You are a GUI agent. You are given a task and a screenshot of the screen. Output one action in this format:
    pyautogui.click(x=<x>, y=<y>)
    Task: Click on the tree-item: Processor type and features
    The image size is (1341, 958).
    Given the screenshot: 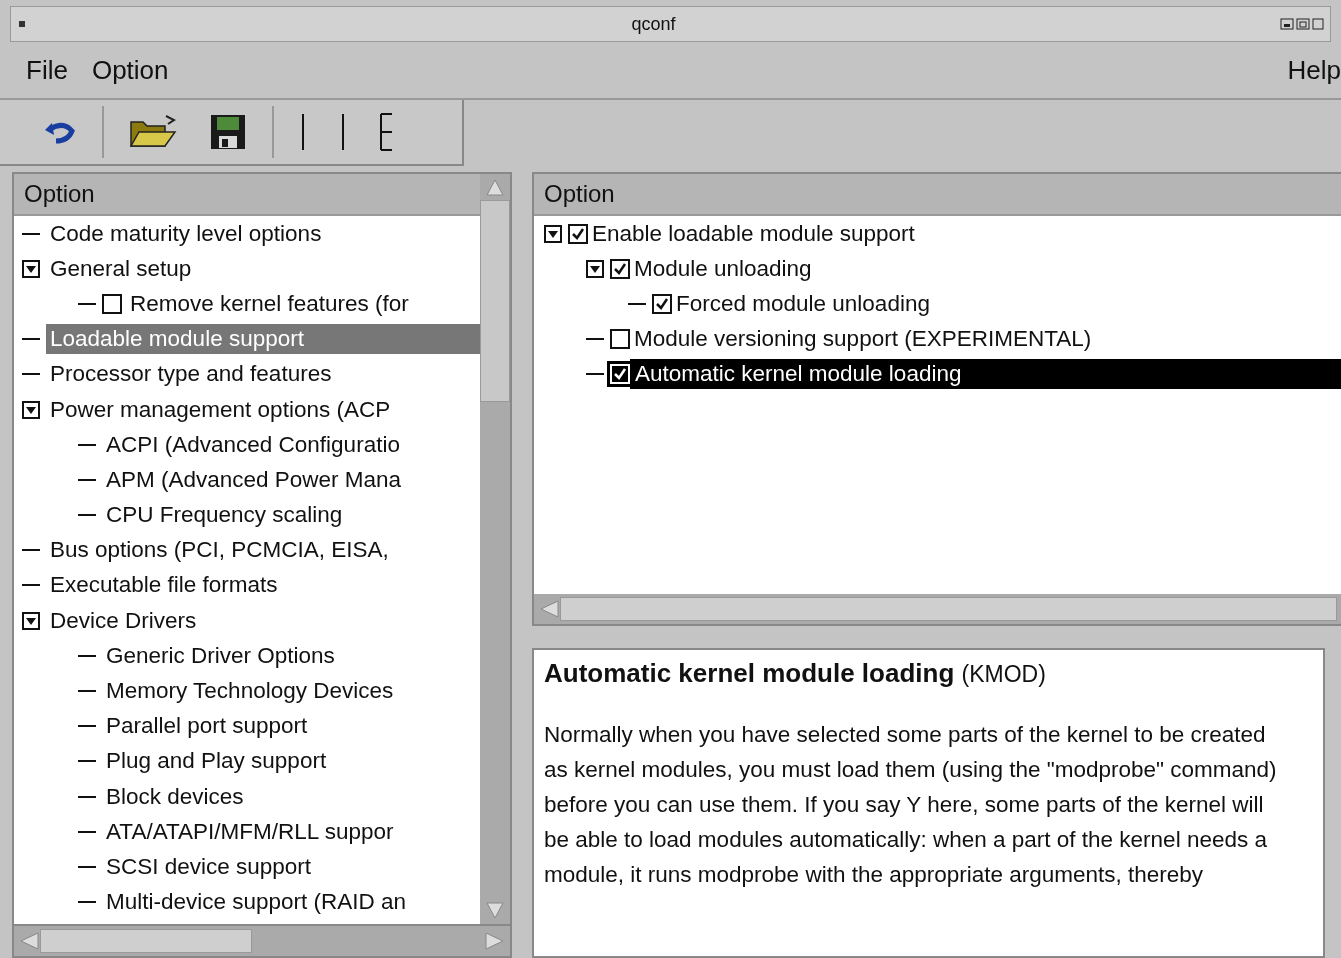 What is the action you would take?
    pyautogui.click(x=191, y=374)
    